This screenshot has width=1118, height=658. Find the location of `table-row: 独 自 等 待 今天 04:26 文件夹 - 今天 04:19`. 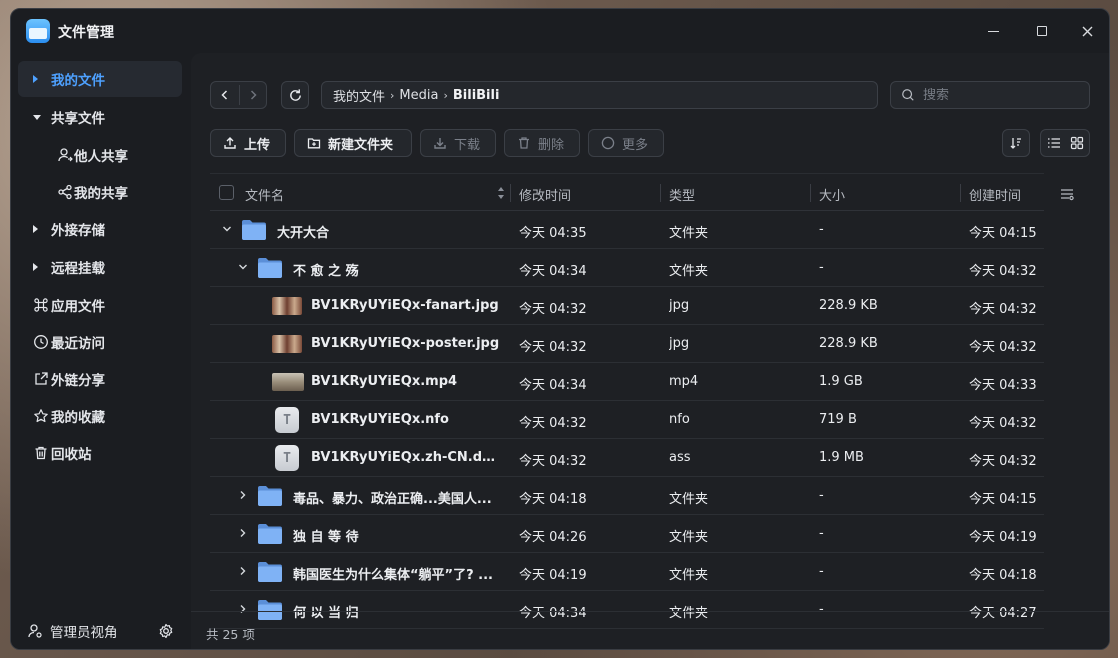

table-row: 独 自 等 待 今天 04:26 文件夹 - 今天 04:19 is located at coordinates (627, 534).